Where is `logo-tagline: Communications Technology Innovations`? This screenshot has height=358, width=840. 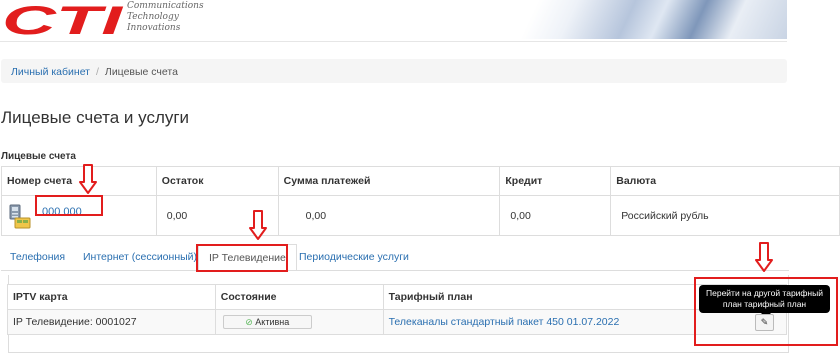 logo-tagline: Communications Technology Innovations is located at coordinates (165, 17).